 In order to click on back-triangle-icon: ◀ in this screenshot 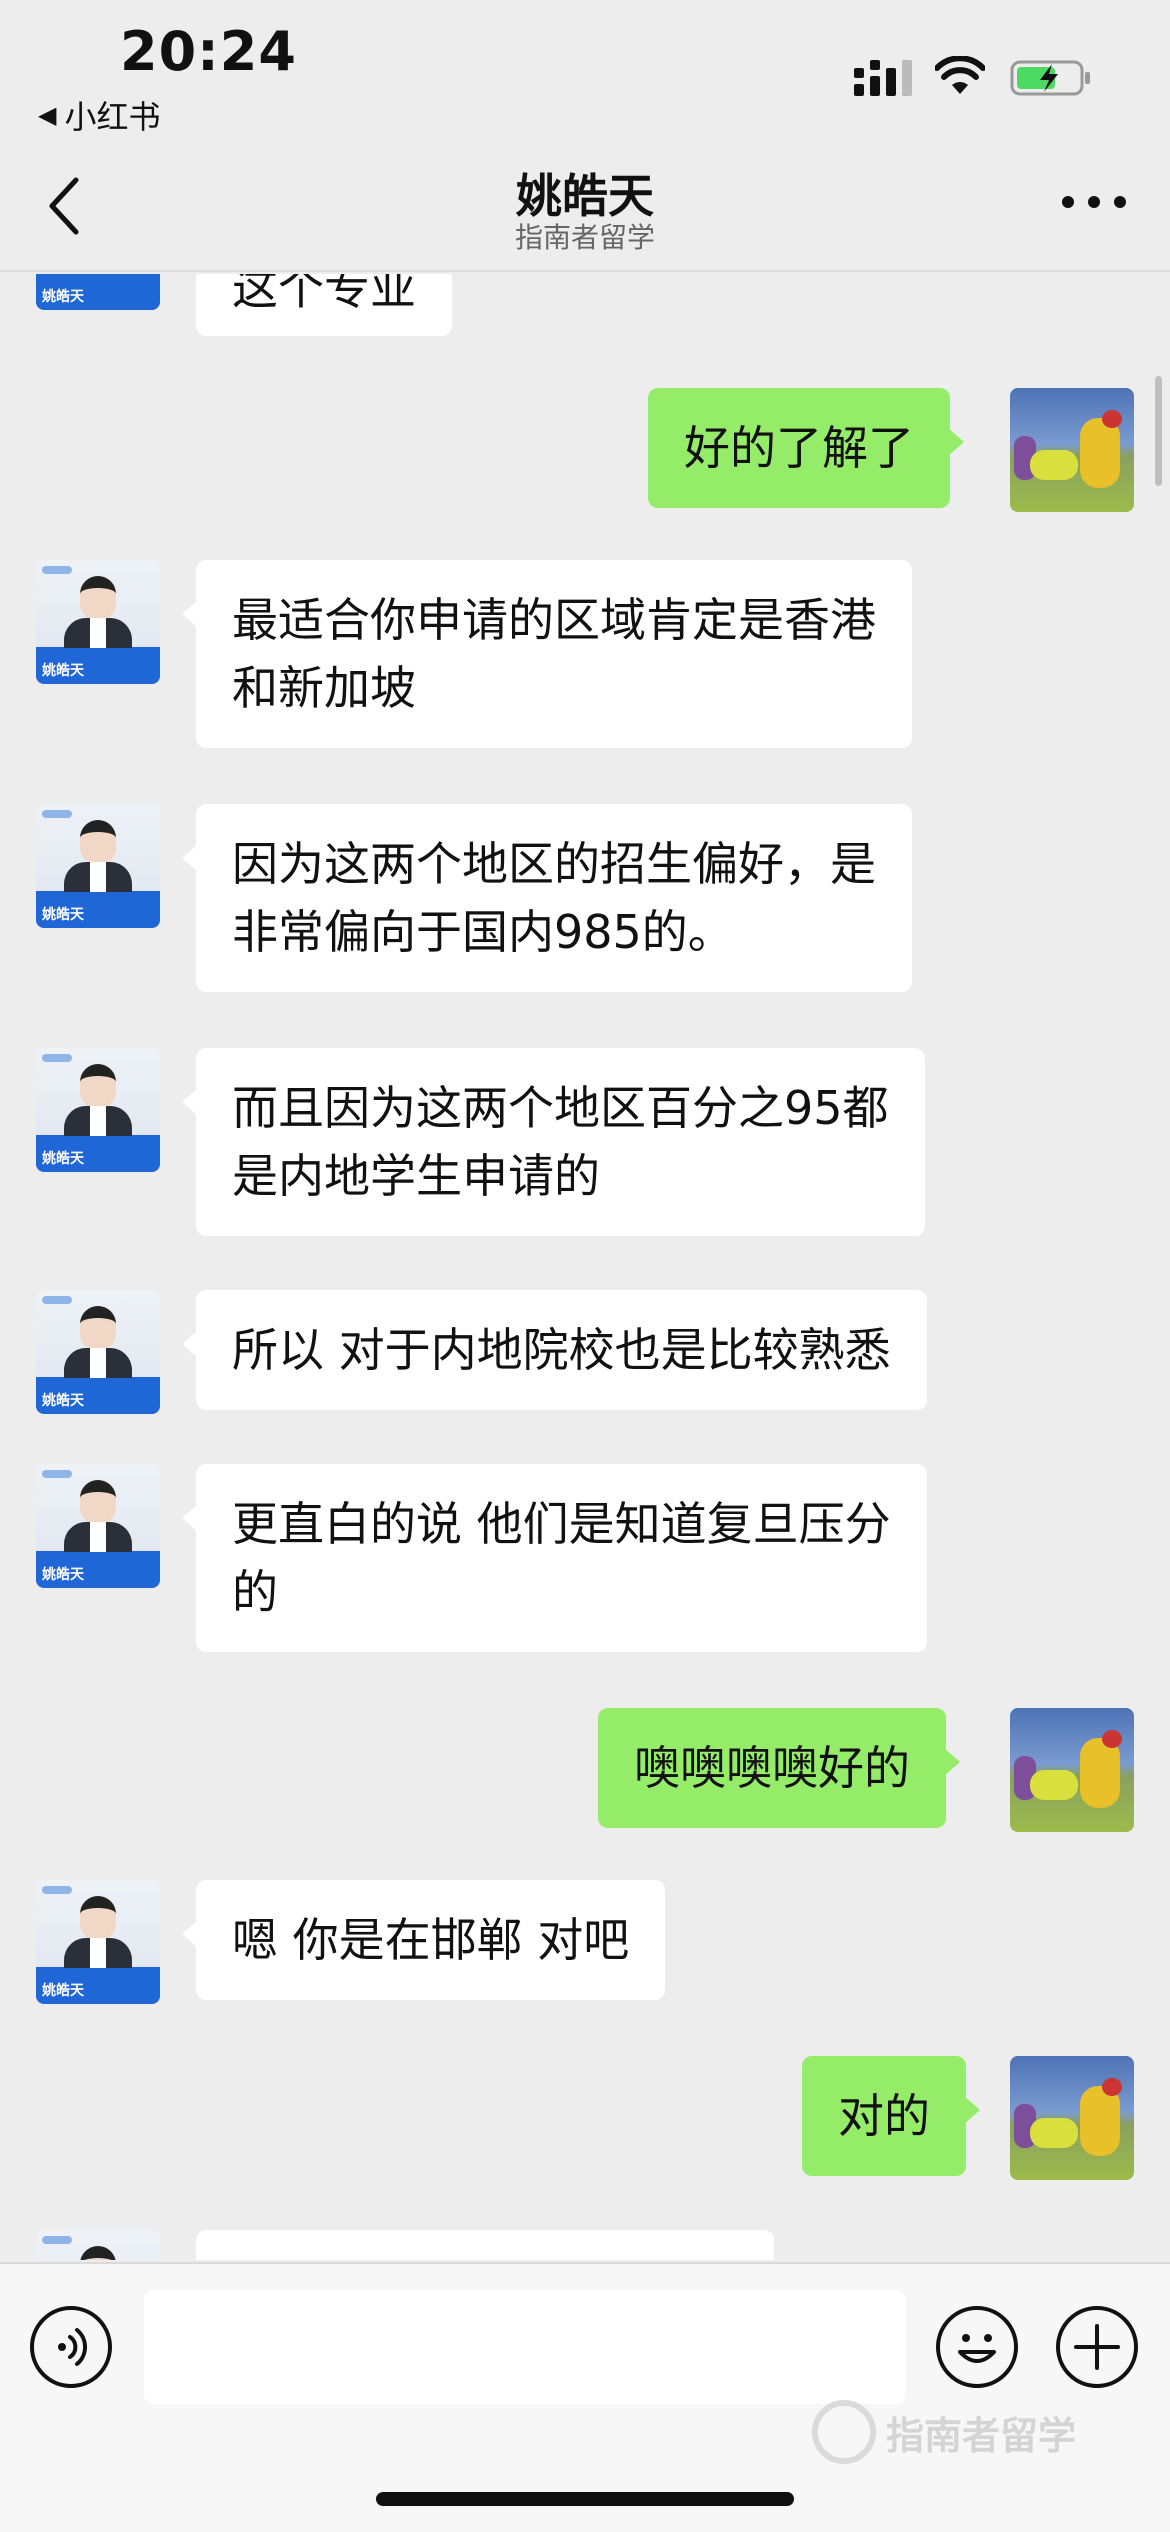, I will do `click(47, 115)`.